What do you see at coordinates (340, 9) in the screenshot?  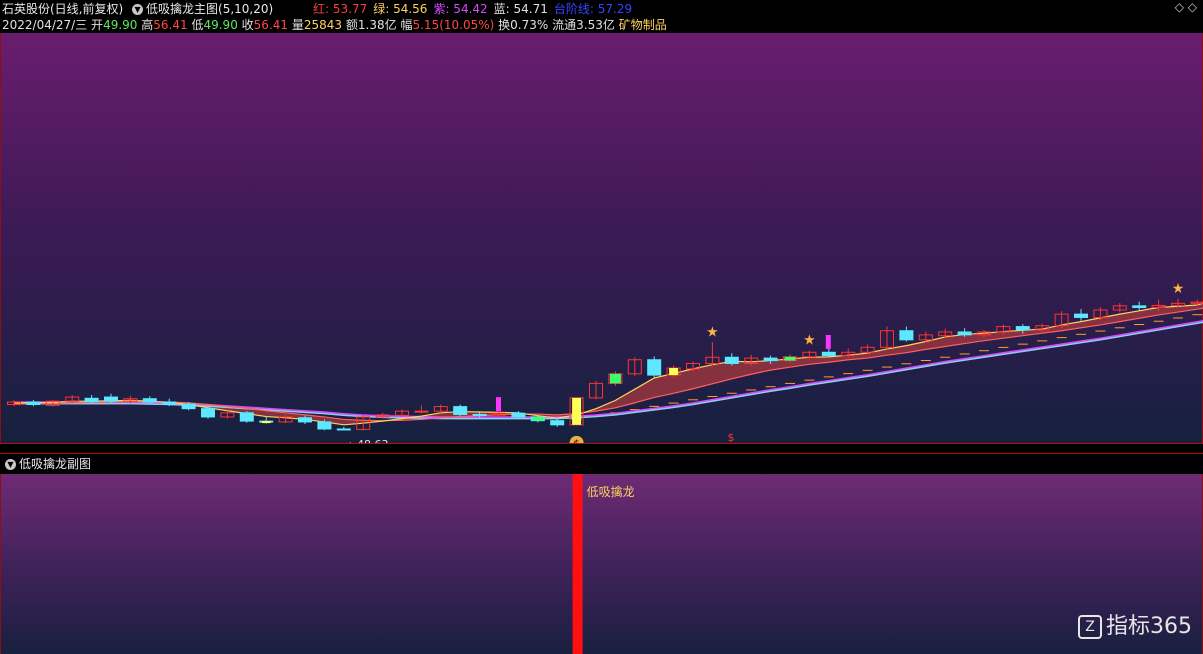 I see `indicator-param: 红: 53.77` at bounding box center [340, 9].